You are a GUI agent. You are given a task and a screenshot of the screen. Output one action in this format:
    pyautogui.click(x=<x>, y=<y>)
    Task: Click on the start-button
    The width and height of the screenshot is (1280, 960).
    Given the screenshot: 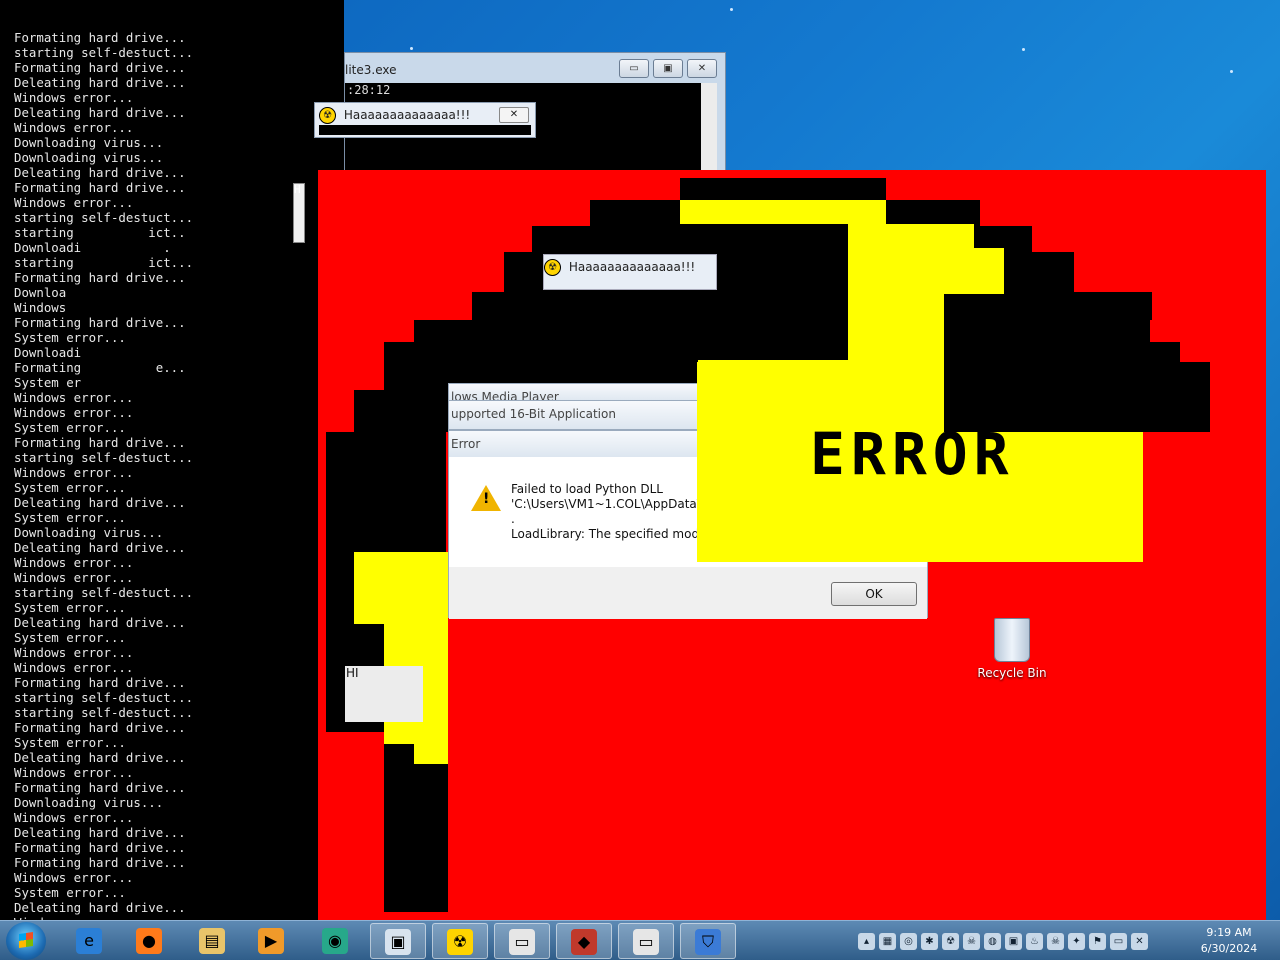 What is the action you would take?
    pyautogui.click(x=26, y=941)
    